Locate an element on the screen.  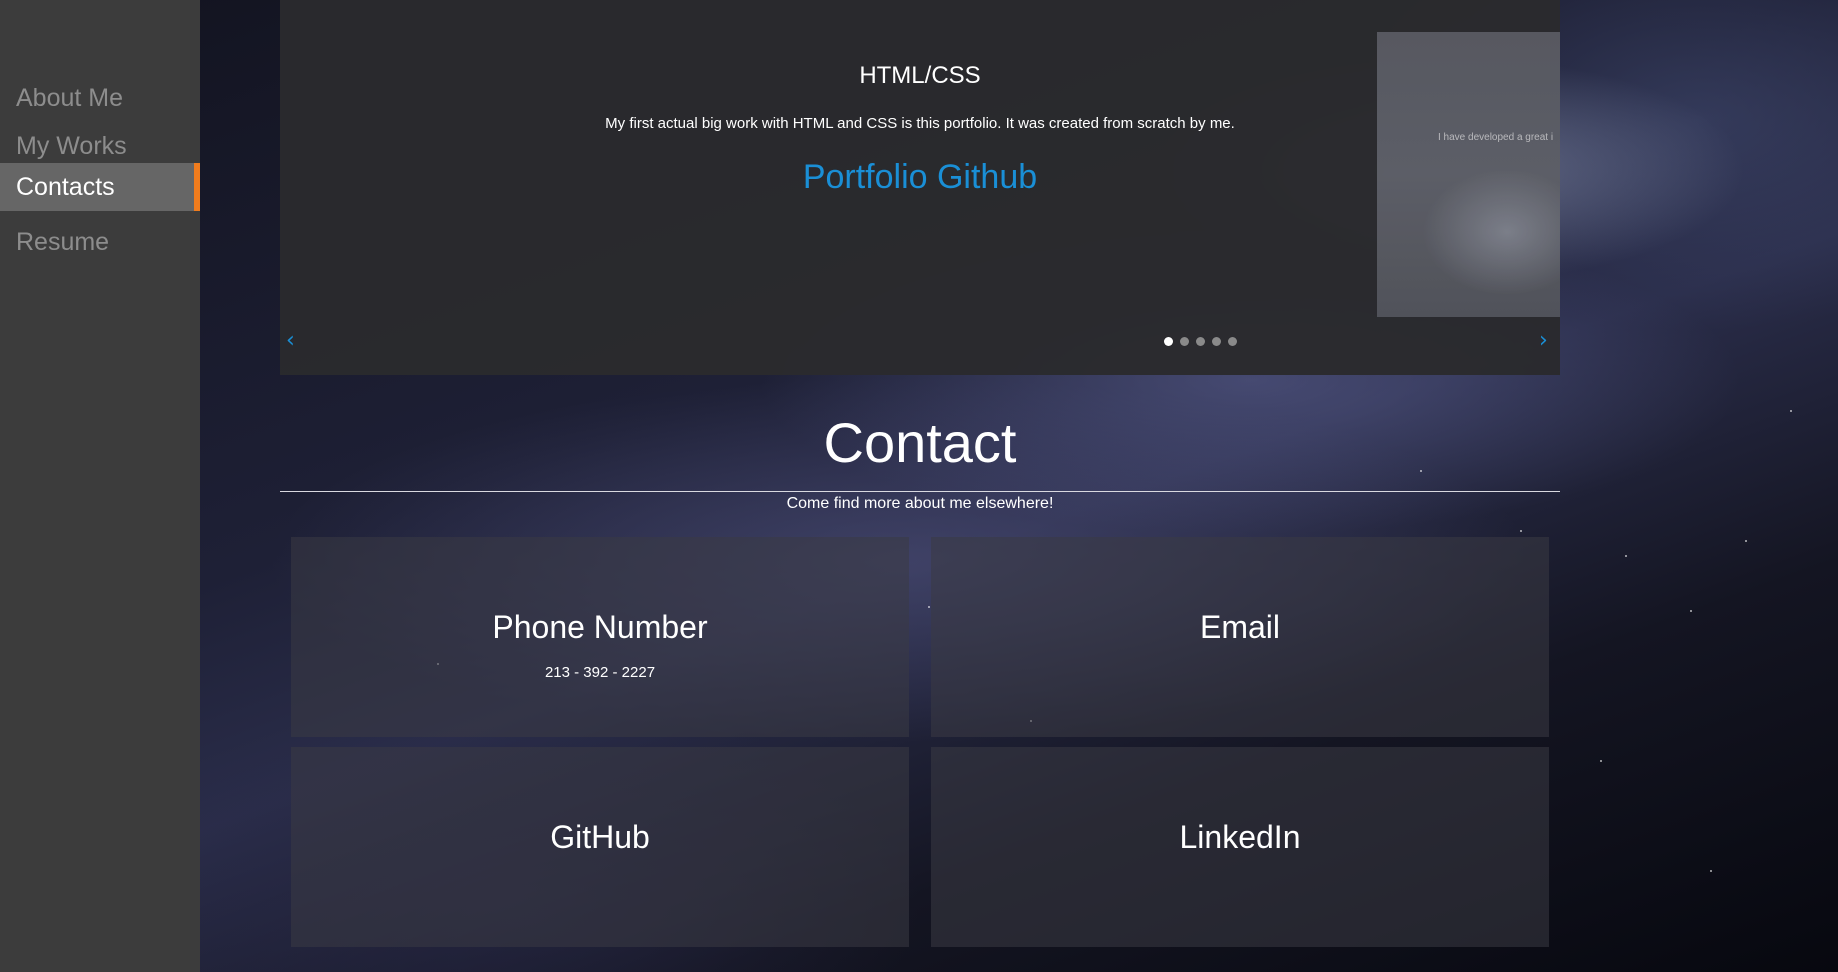
card-title: Phone Number is located at coordinates (600, 627).